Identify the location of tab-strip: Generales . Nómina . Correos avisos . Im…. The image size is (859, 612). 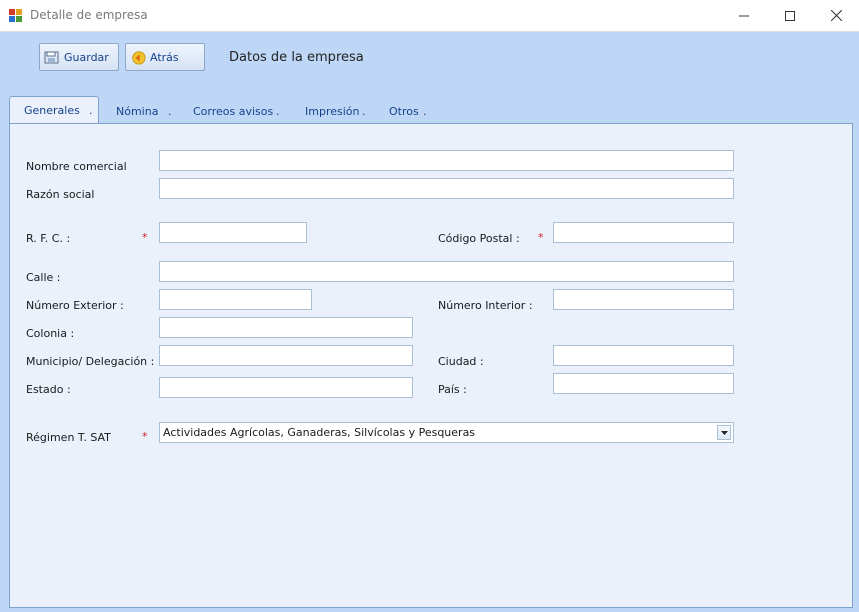
(431, 110).